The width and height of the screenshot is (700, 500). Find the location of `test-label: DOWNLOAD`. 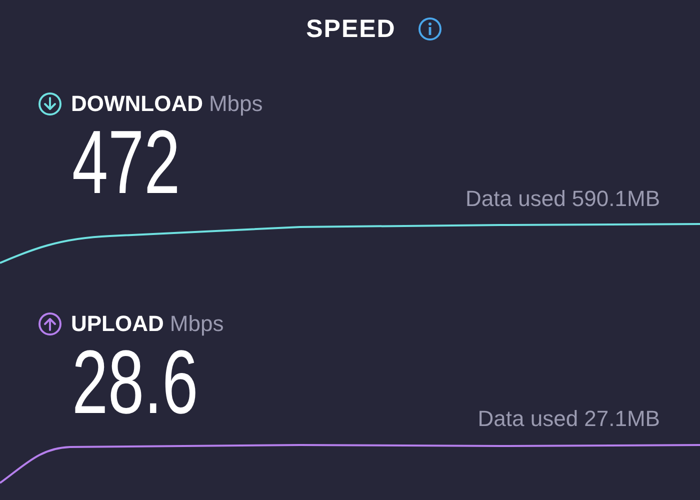

test-label: DOWNLOAD is located at coordinates (137, 104).